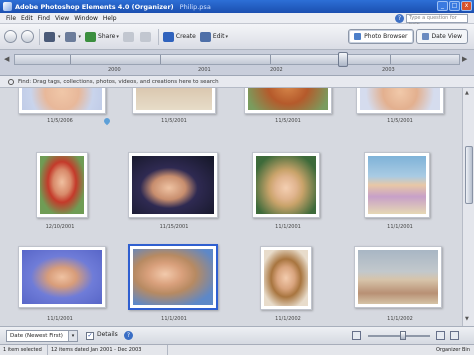 This screenshot has height=355, width=474. Describe the element at coordinates (128, 335) in the screenshot. I see `help-icon: ?` at that location.